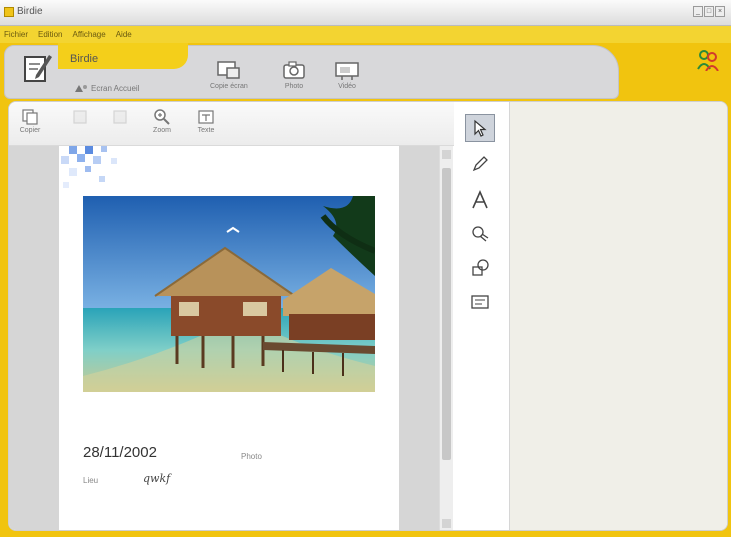 The image size is (731, 537). I want to click on menu-bar: Fichier Edition Affichage Aide, so click(365, 34).